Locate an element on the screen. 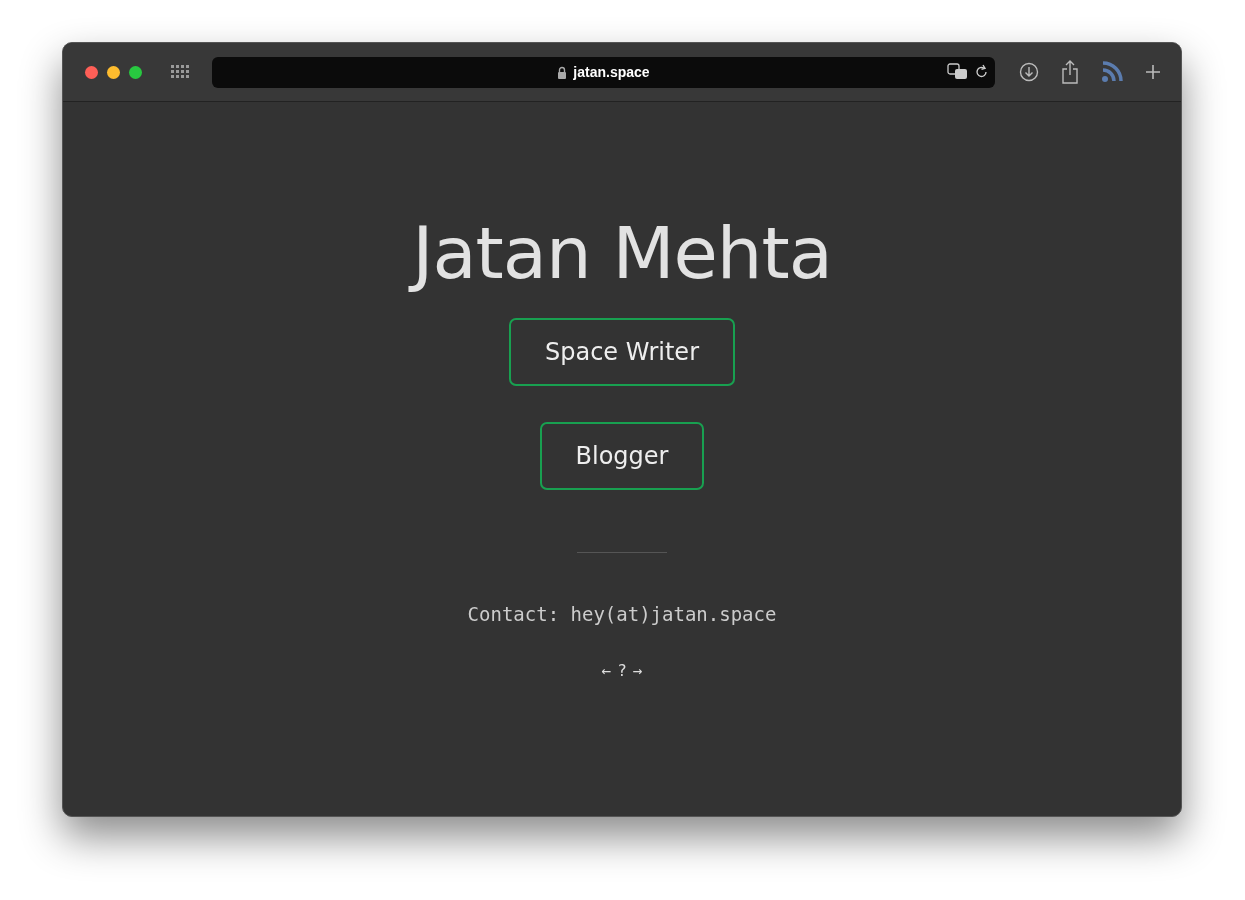 The width and height of the screenshot is (1245, 900). address-bar: jatan.space is located at coordinates (603, 72).